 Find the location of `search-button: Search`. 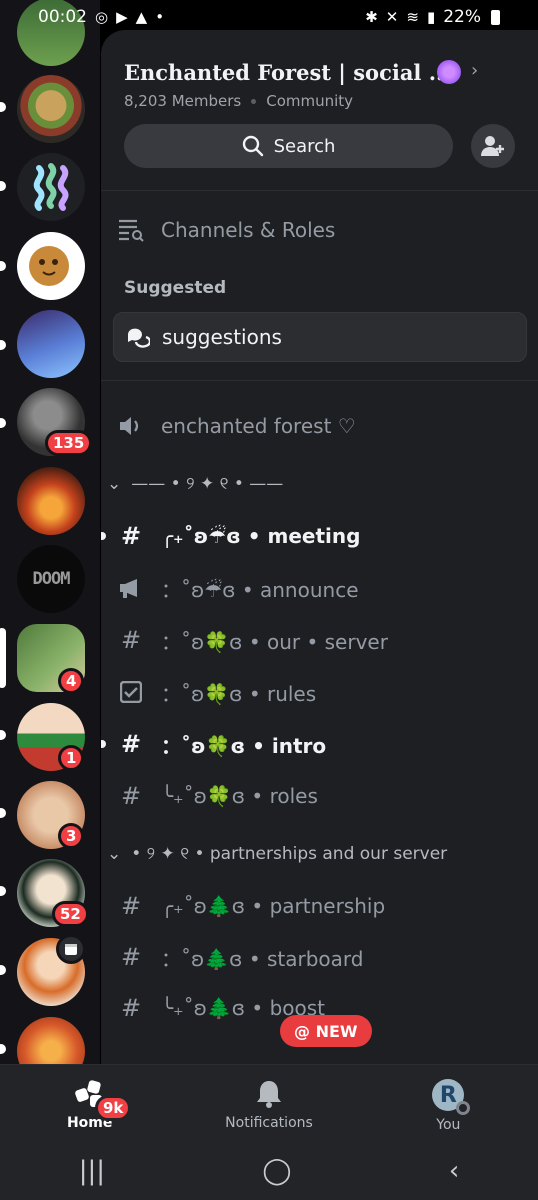

search-button: Search is located at coordinates (288, 146).